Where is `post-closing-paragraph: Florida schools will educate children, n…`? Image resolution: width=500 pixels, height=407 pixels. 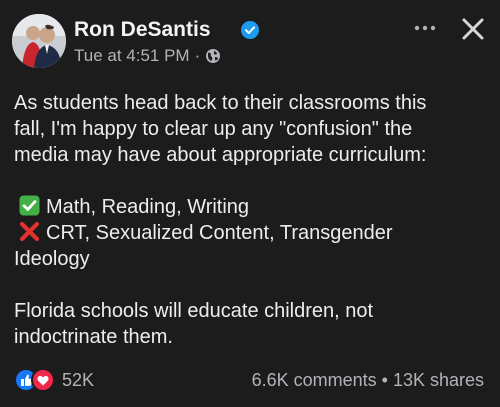 post-closing-paragraph: Florida schools will educate children, n… is located at coordinates (250, 324).